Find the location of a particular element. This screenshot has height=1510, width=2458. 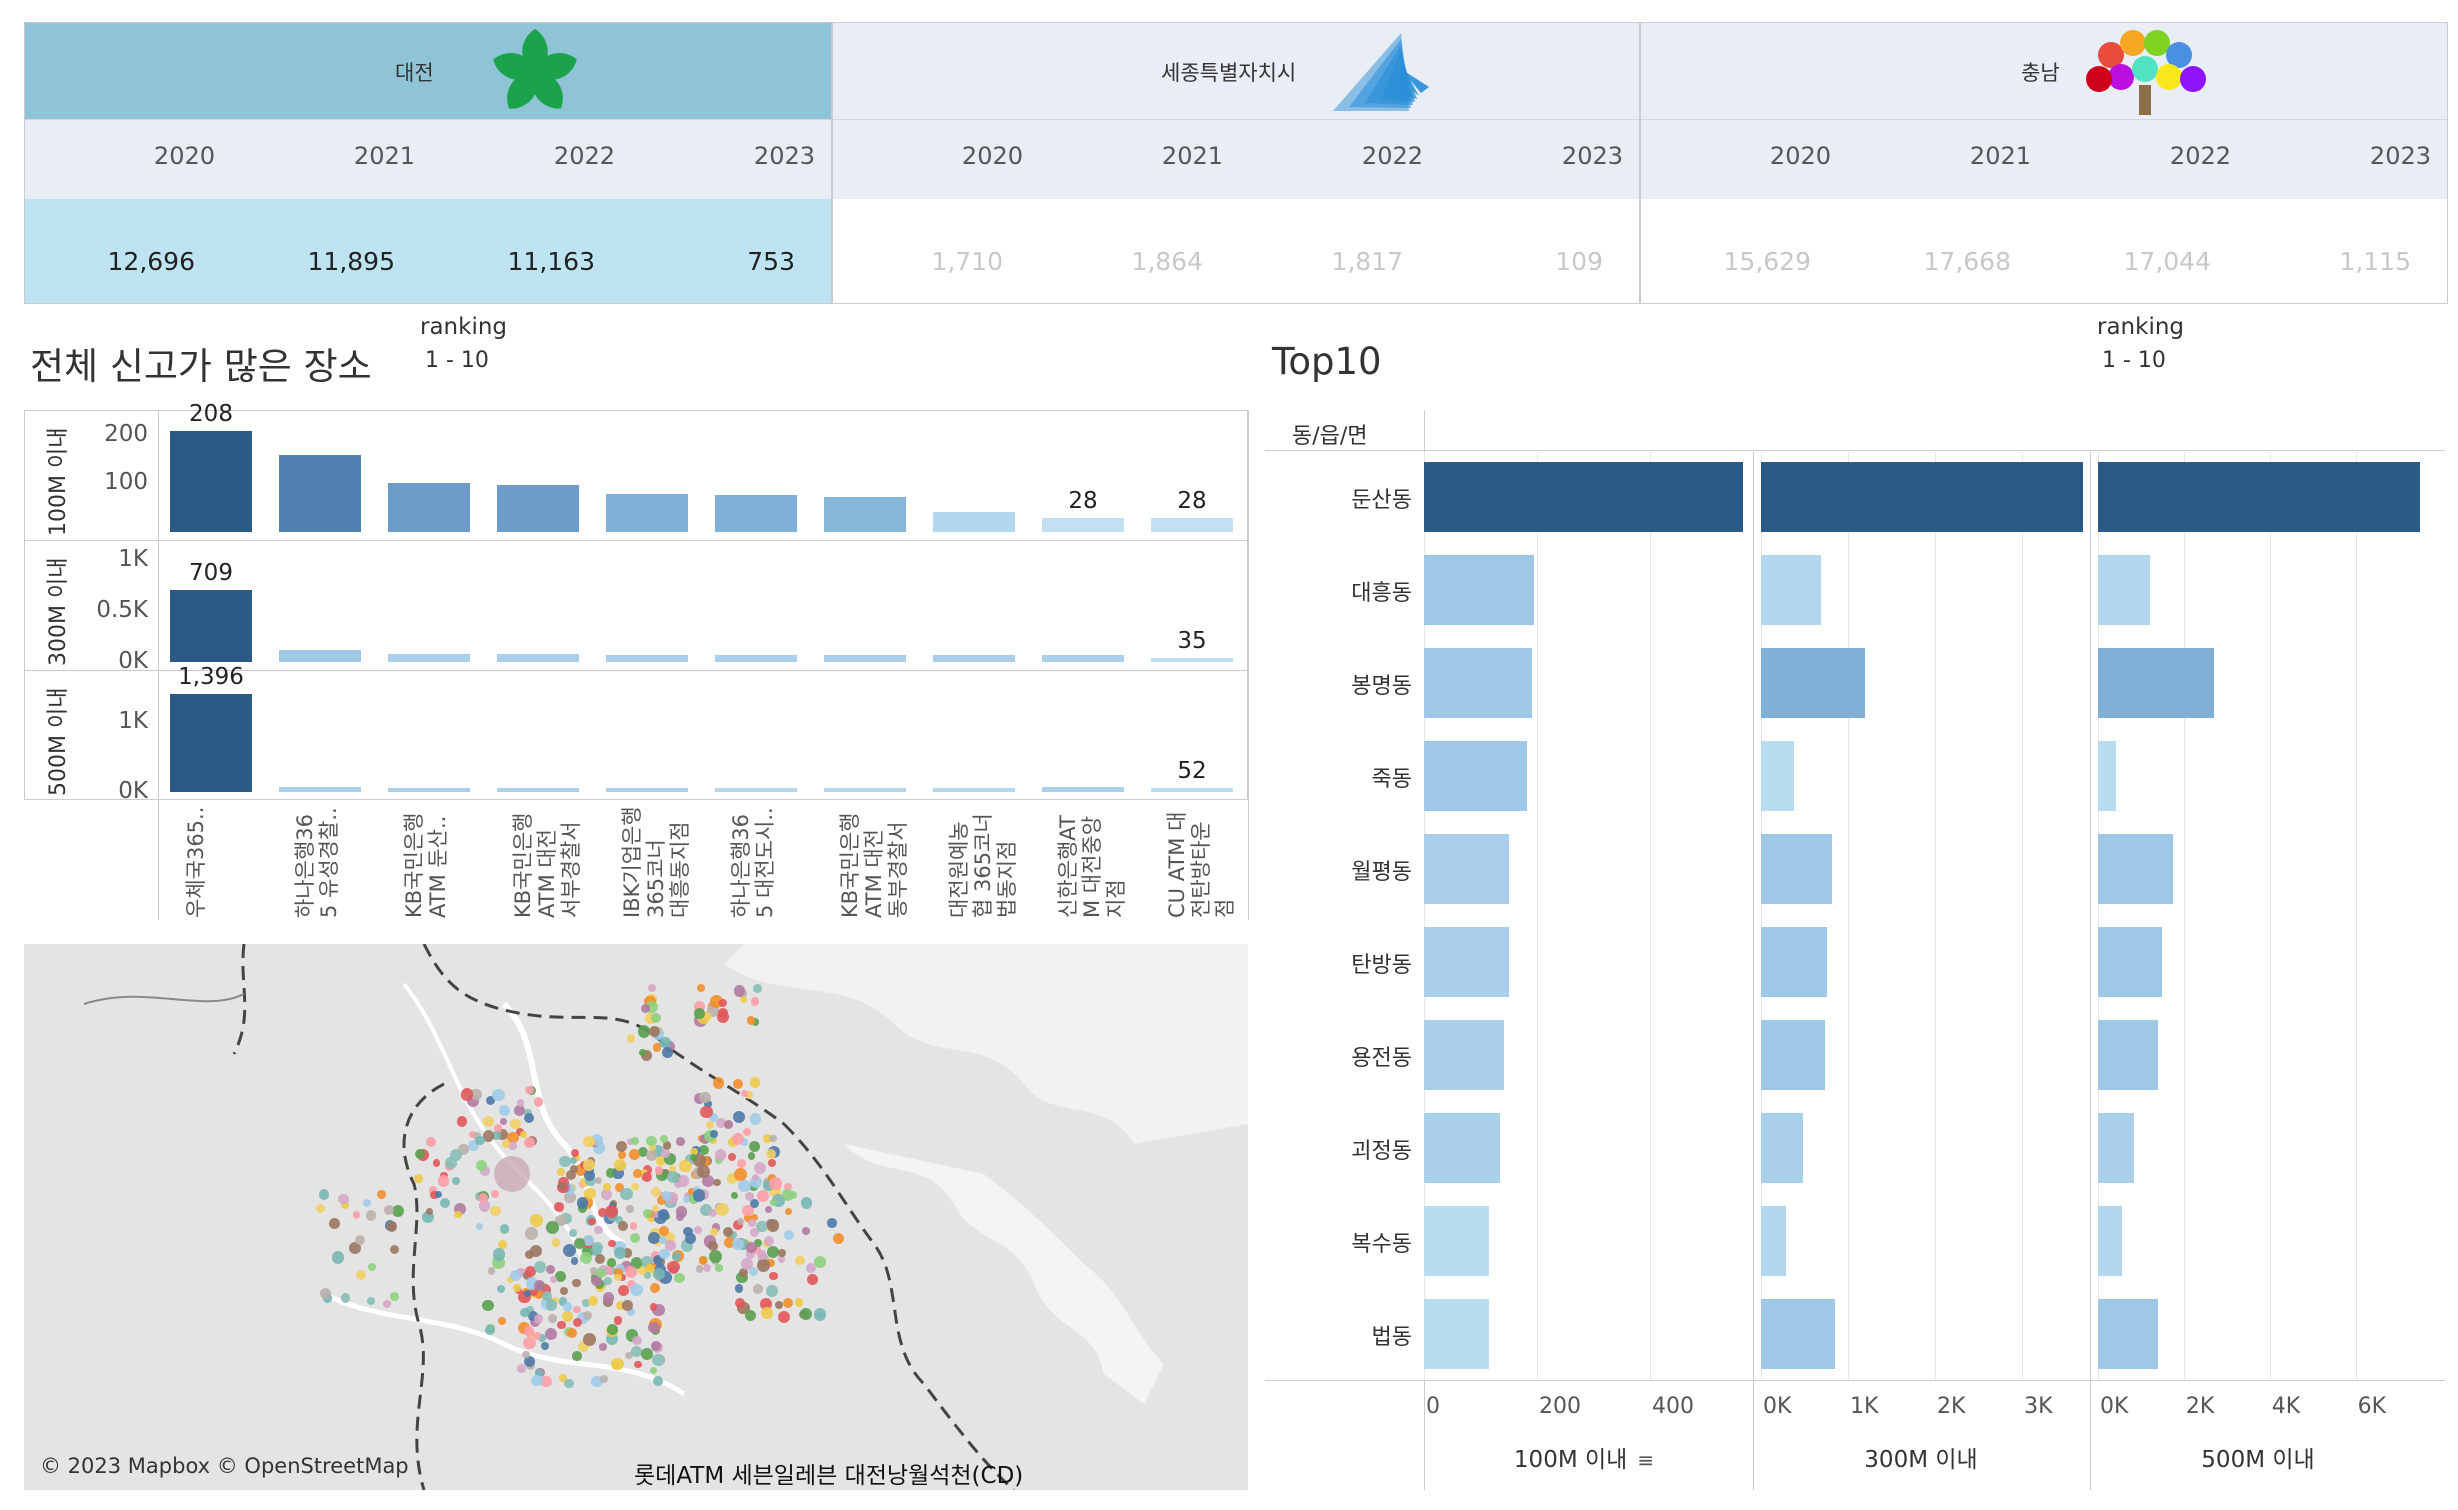

left-ranking-value: 1 - 10 is located at coordinates (457, 360).